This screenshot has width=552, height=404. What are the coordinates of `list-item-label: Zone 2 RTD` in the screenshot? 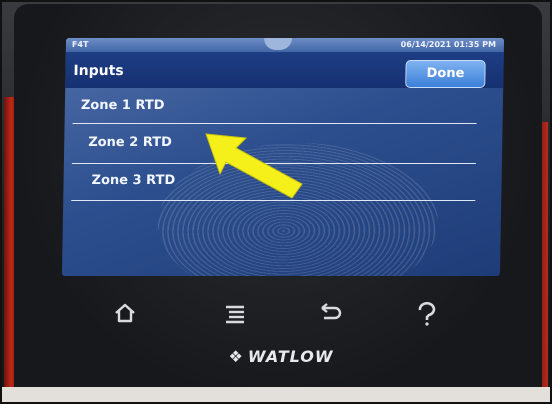 It's located at (130, 142).